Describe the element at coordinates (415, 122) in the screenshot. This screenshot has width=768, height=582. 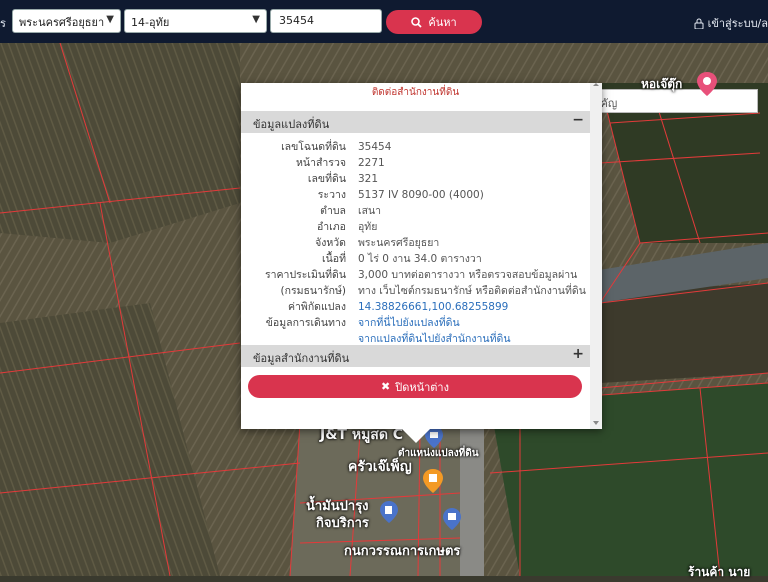
I see `section-header-parcel-info: ข้อมูลแปลงที่ดิน −` at that location.